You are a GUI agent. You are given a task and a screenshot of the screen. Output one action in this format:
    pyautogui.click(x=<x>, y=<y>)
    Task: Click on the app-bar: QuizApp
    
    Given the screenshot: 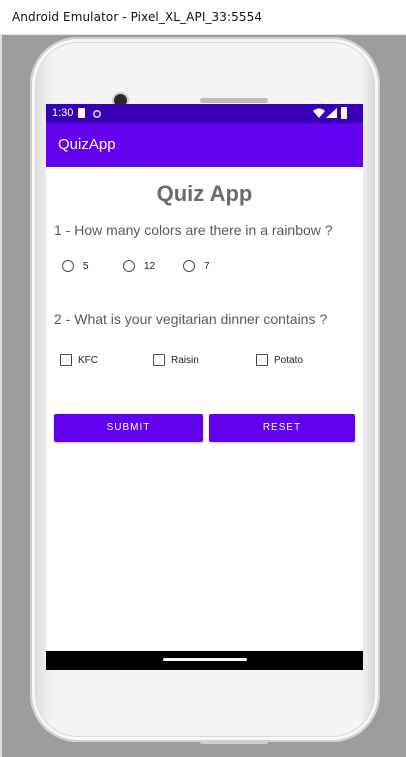 What is the action you would take?
    pyautogui.click(x=204, y=145)
    